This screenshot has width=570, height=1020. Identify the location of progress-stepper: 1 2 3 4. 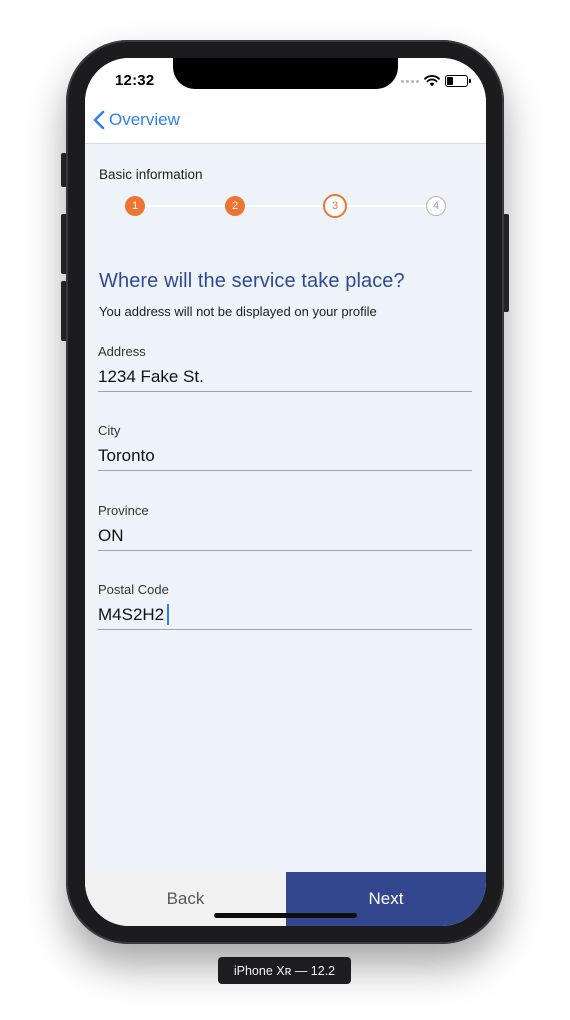
(286, 206).